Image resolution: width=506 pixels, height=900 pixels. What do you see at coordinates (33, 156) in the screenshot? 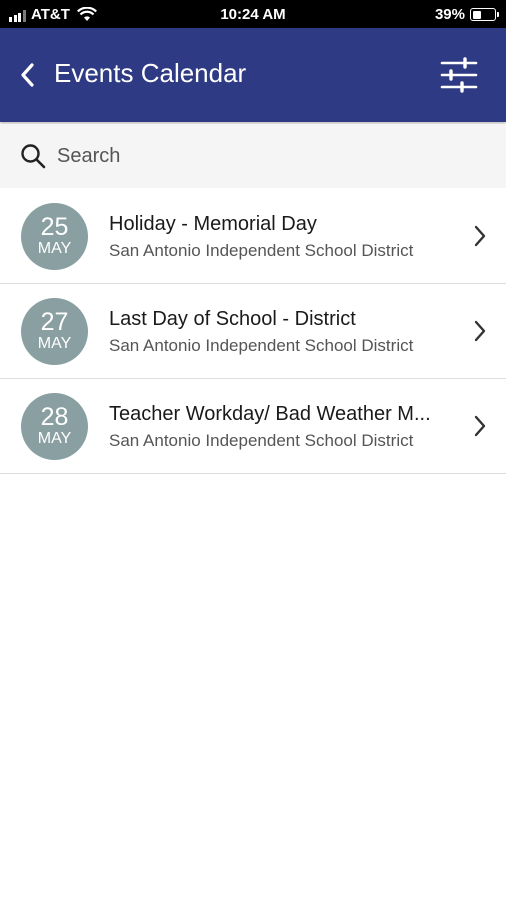
I see `search-icon` at bounding box center [33, 156].